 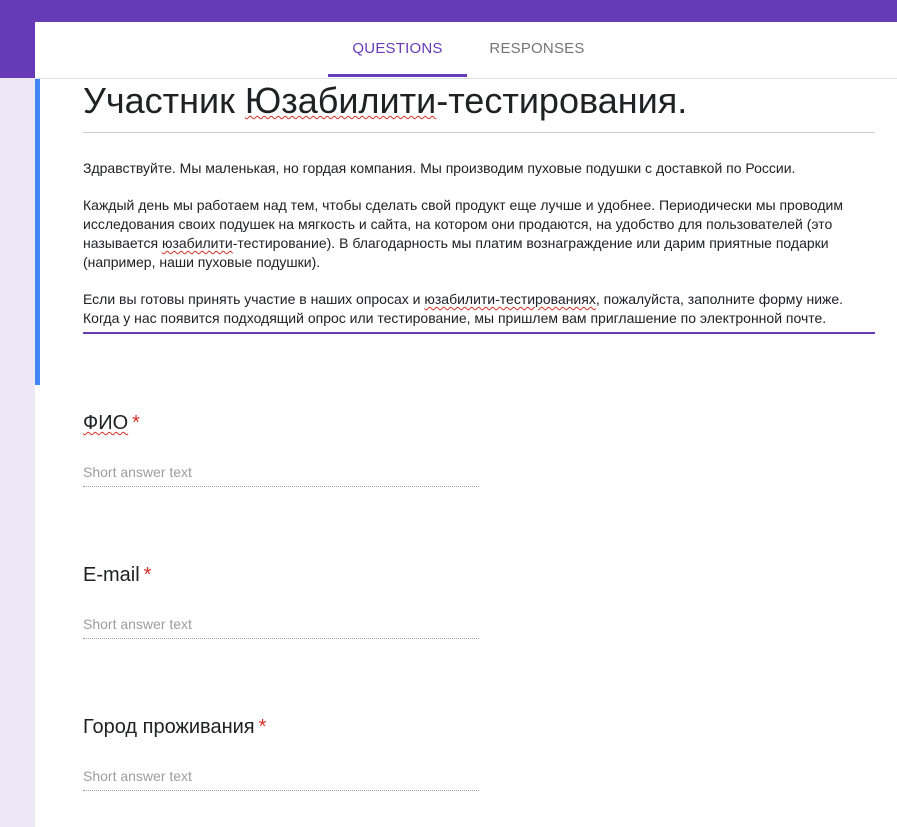 I want to click on question-email: E-mail * Short answer text, so click(x=283, y=600).